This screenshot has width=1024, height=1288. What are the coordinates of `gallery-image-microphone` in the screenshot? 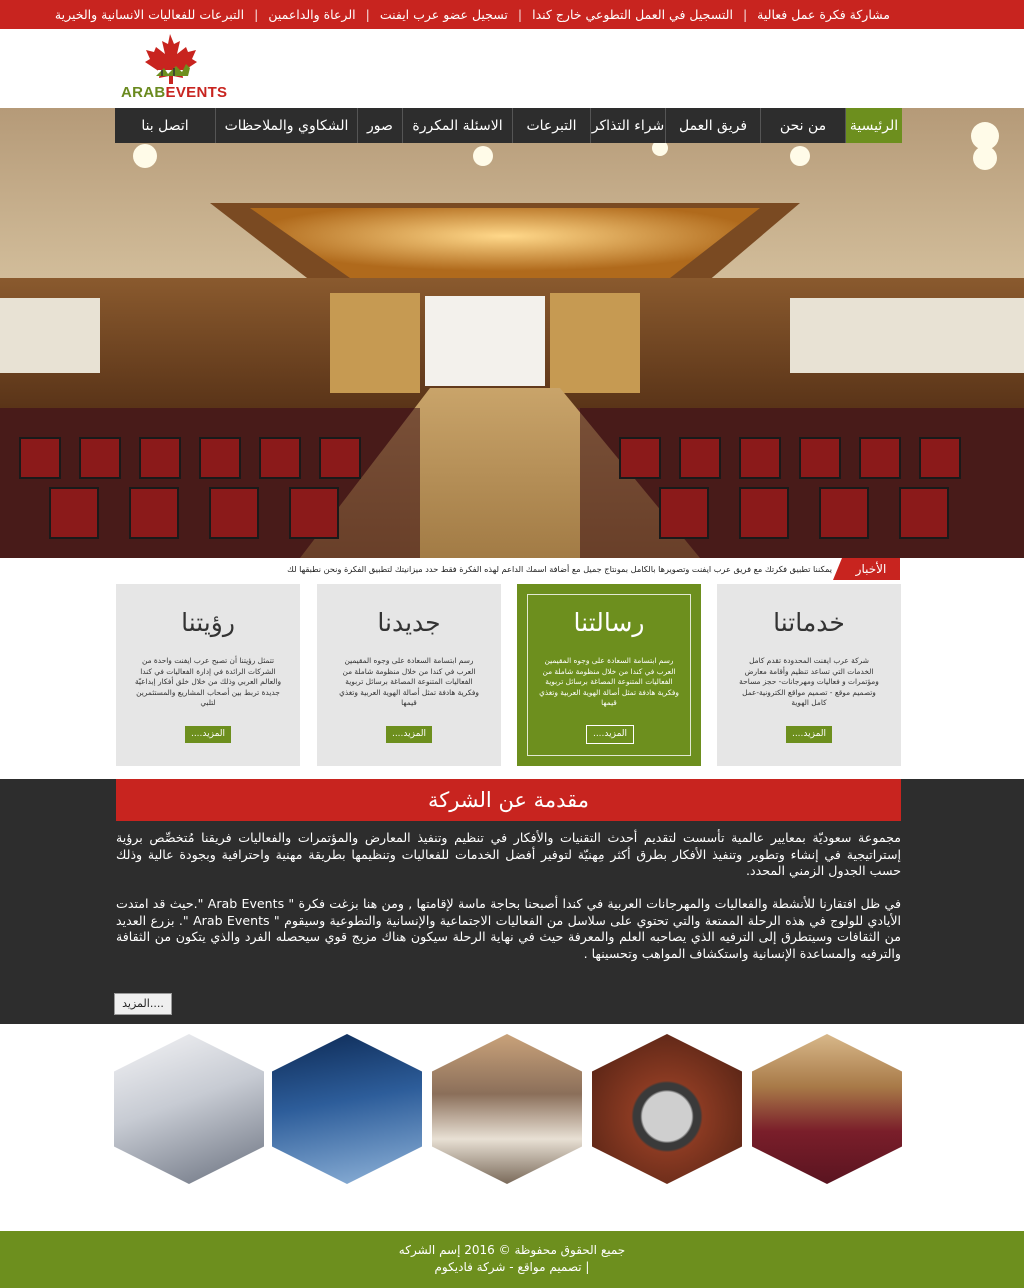 It's located at (667, 1109).